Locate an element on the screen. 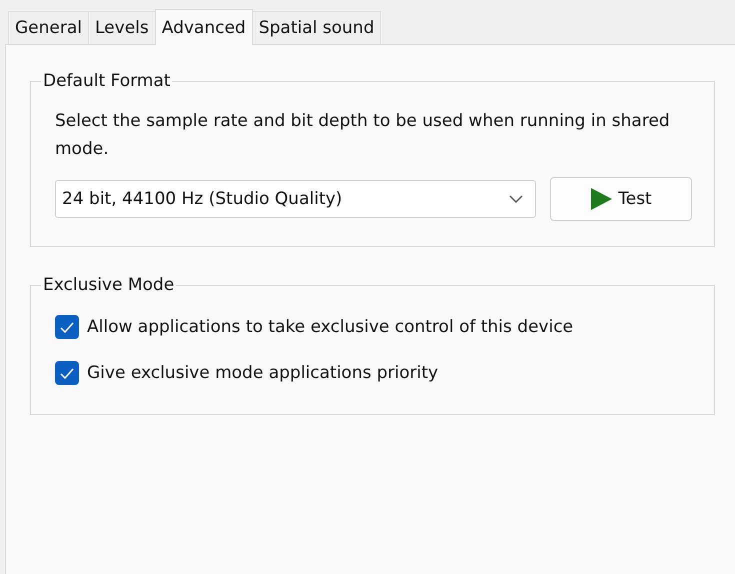 This screenshot has width=735, height=574. play-icon is located at coordinates (601, 199).